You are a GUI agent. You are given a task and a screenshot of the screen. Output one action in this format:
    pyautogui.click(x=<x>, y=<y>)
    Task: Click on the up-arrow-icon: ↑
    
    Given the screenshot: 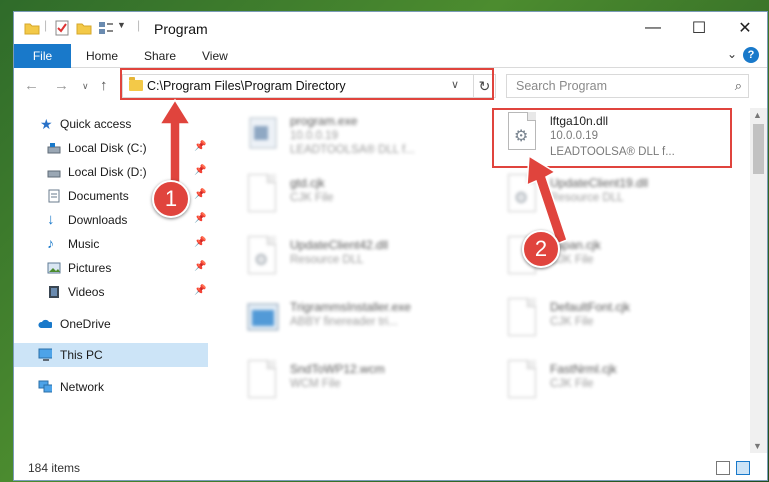 What is the action you would take?
    pyautogui.click(x=104, y=85)
    